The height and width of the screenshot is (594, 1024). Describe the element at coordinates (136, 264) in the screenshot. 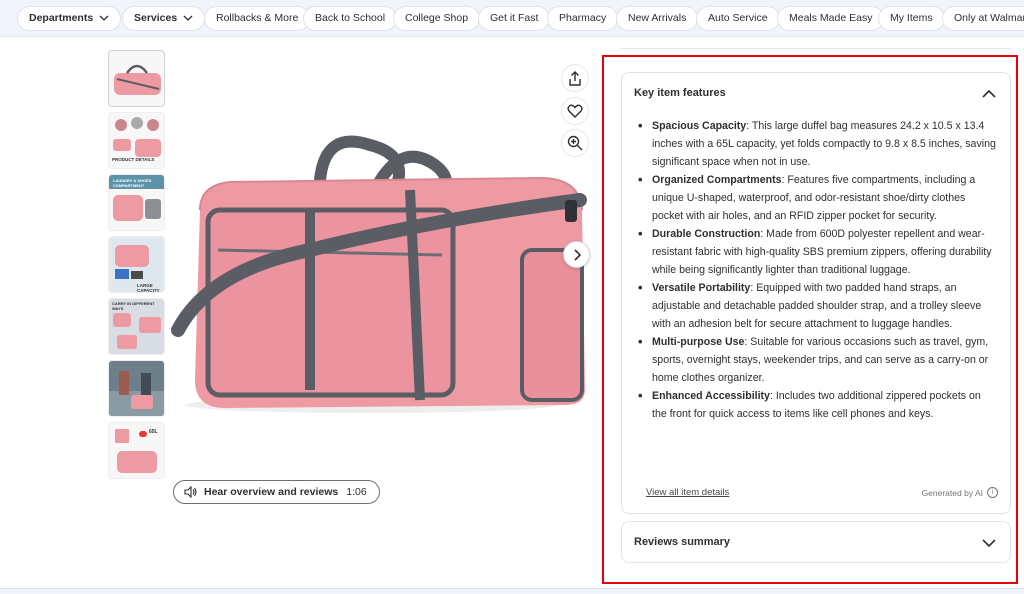

I see `thumbnail-4: LARGE CAPACITY` at that location.